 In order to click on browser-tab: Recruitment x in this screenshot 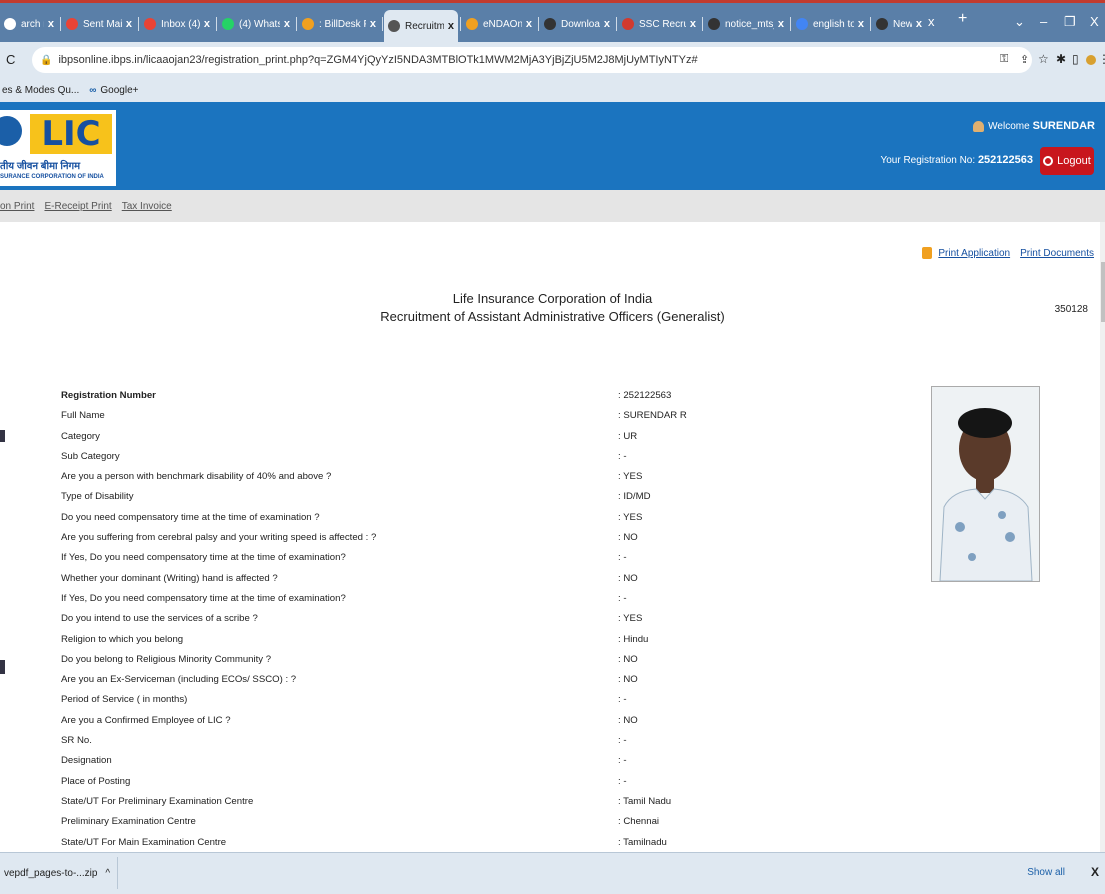, I will do `click(421, 26)`.